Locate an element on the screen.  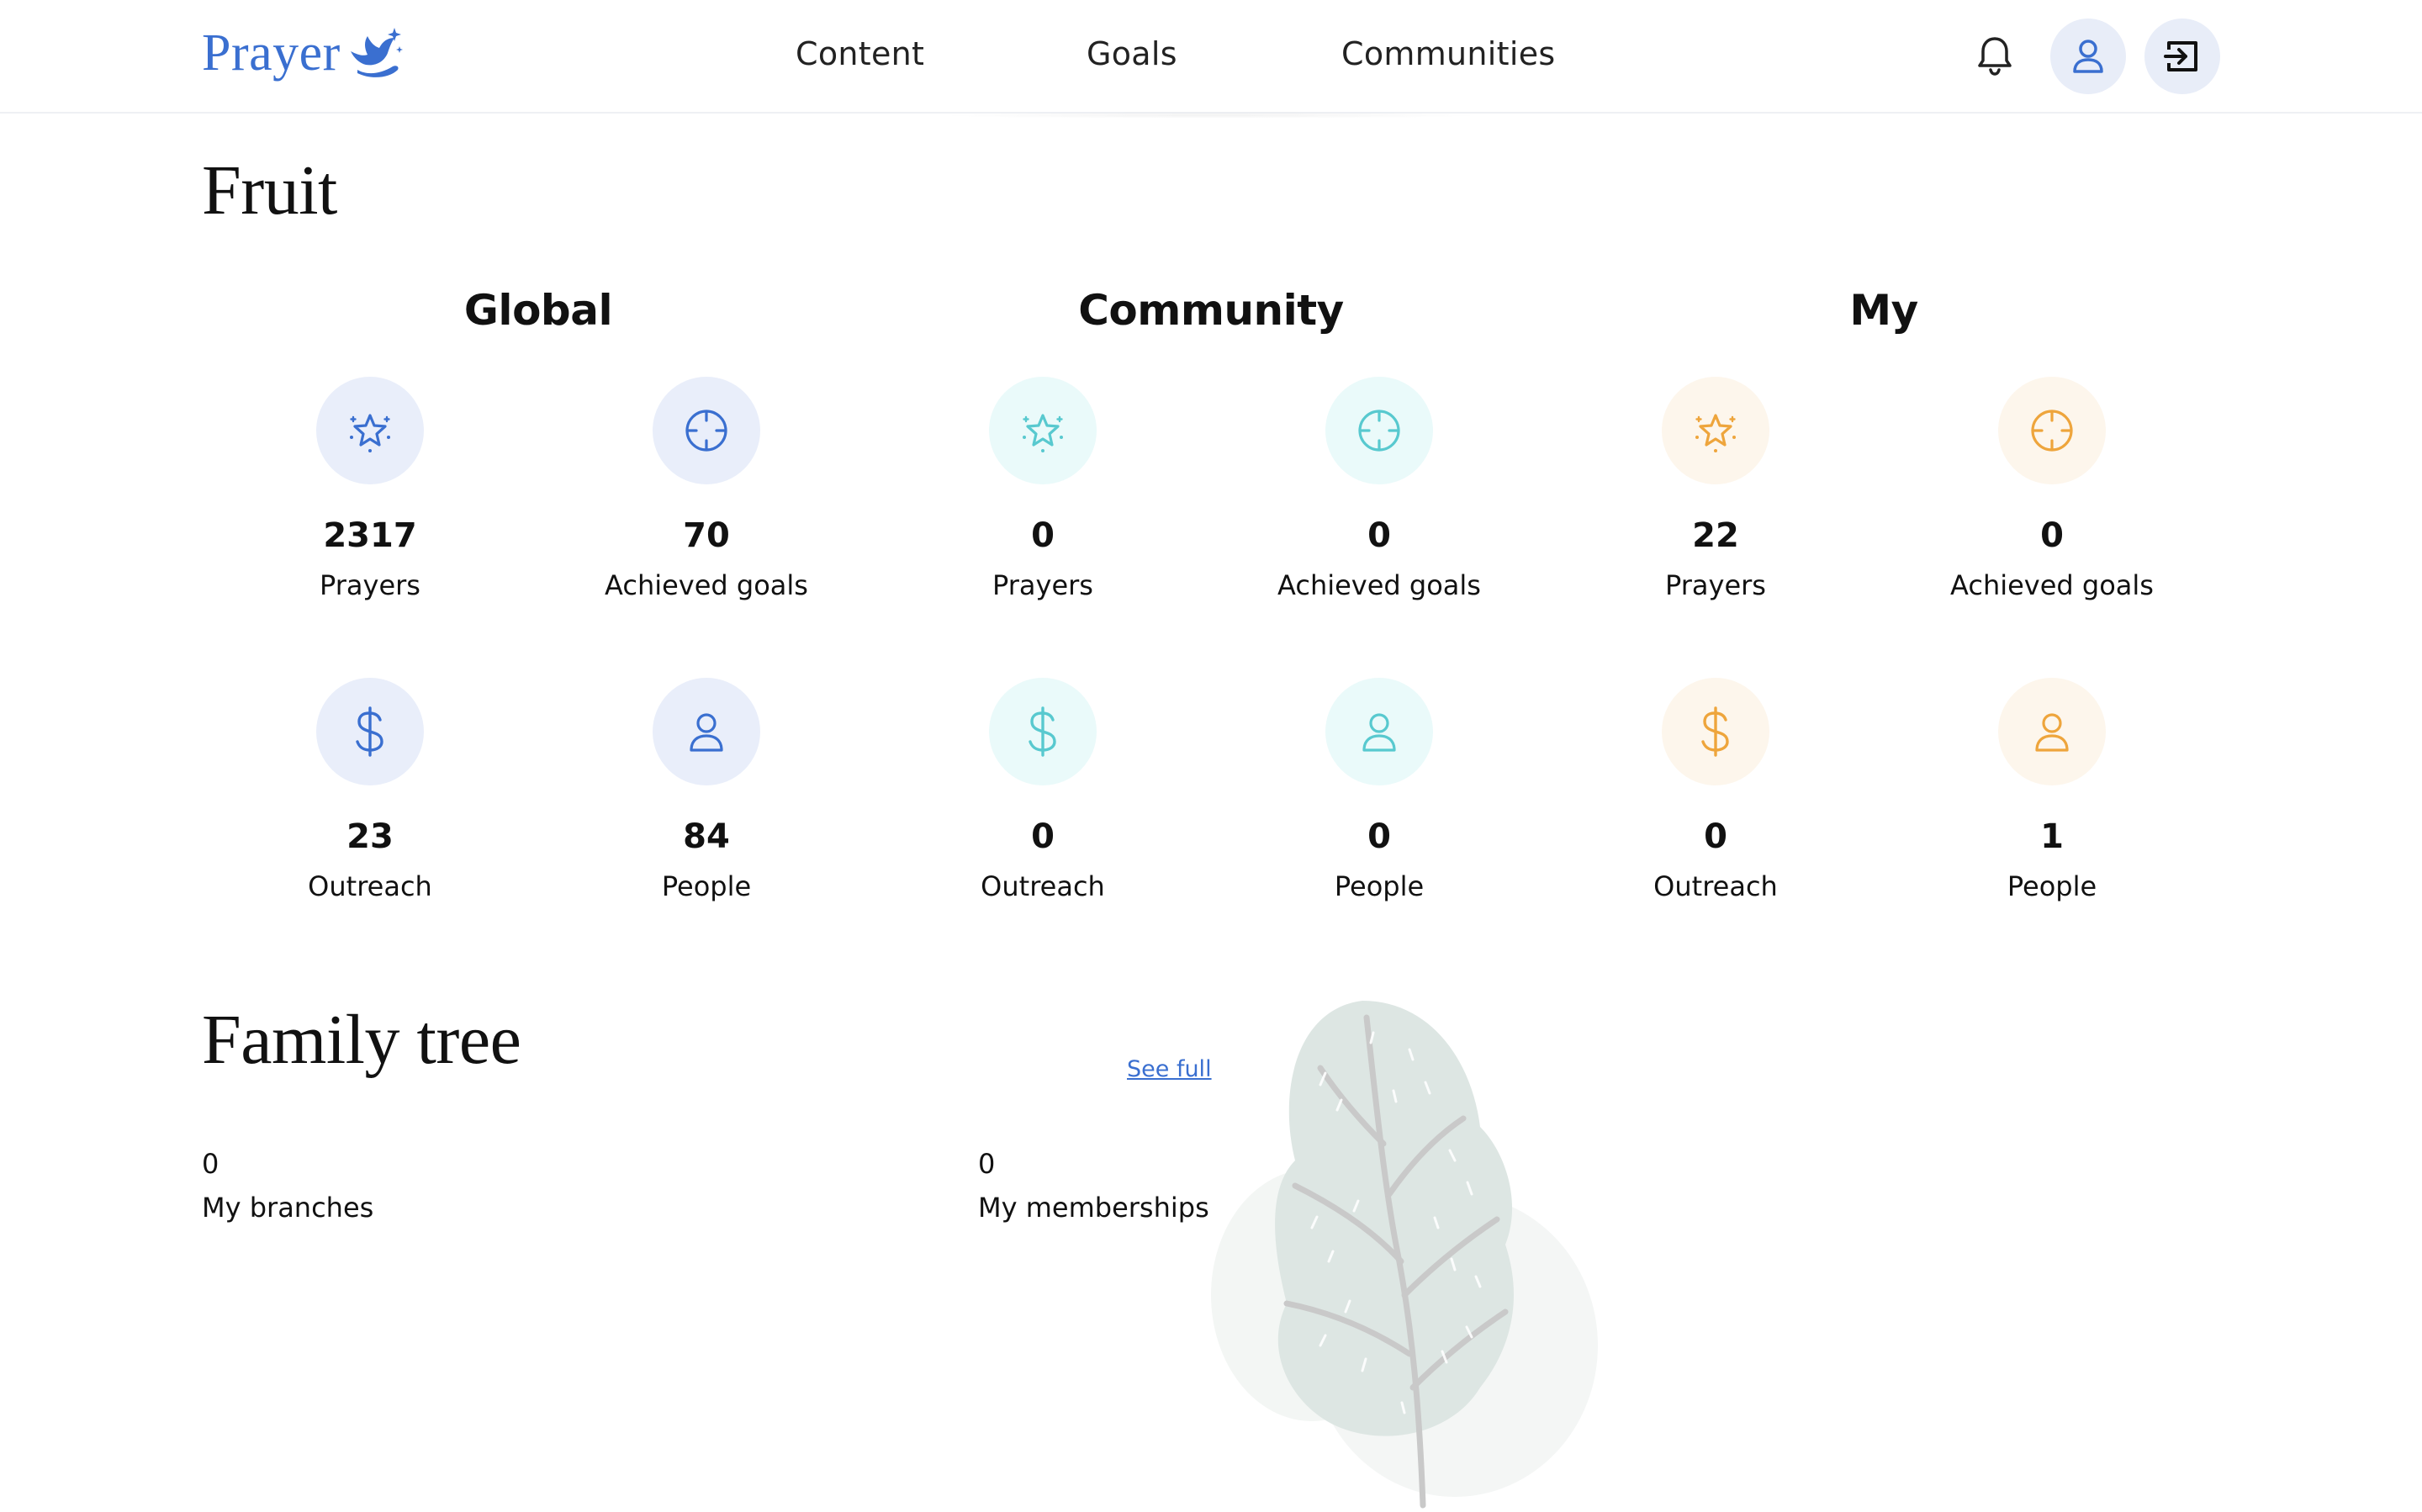
my-memberships: 0 My memberships is located at coordinates (1093, 1185).